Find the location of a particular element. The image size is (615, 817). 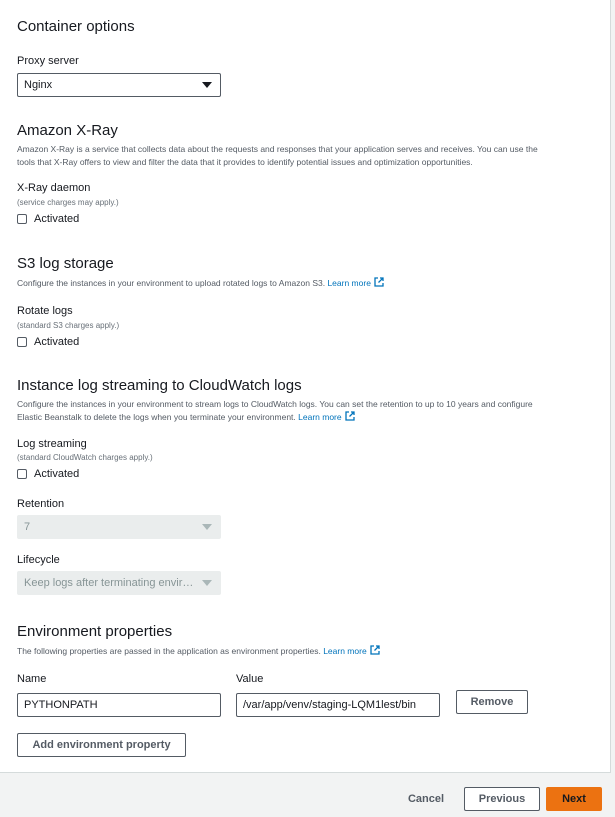

s3-activated-checkbox-row: Activated is located at coordinates (48, 342).